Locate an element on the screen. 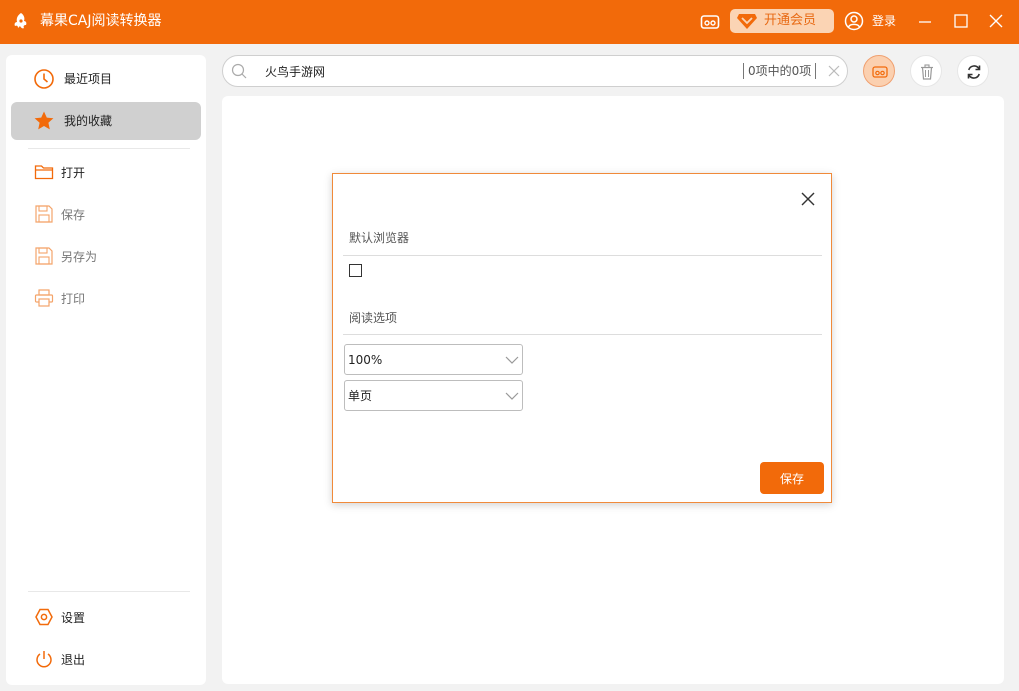  search-input is located at coordinates (500, 71).